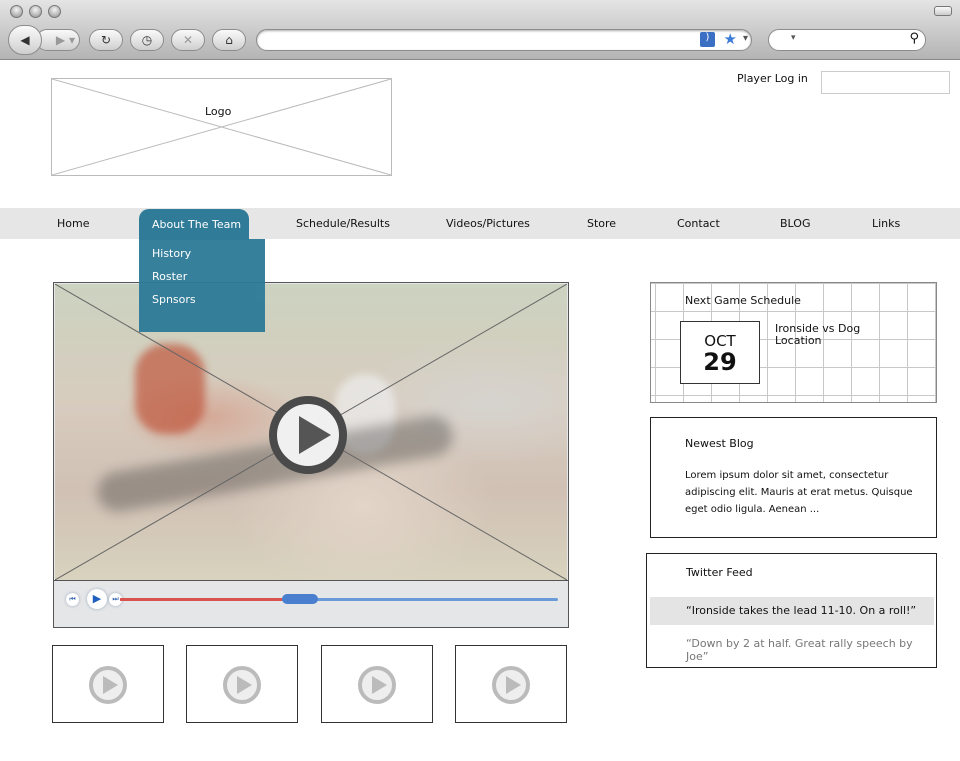  I want to click on history-button: ◷, so click(147, 40).